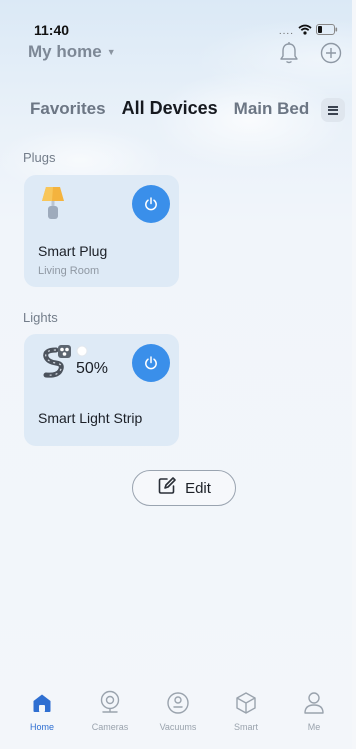 The image size is (356, 749). I want to click on camera-icon, so click(110, 703).